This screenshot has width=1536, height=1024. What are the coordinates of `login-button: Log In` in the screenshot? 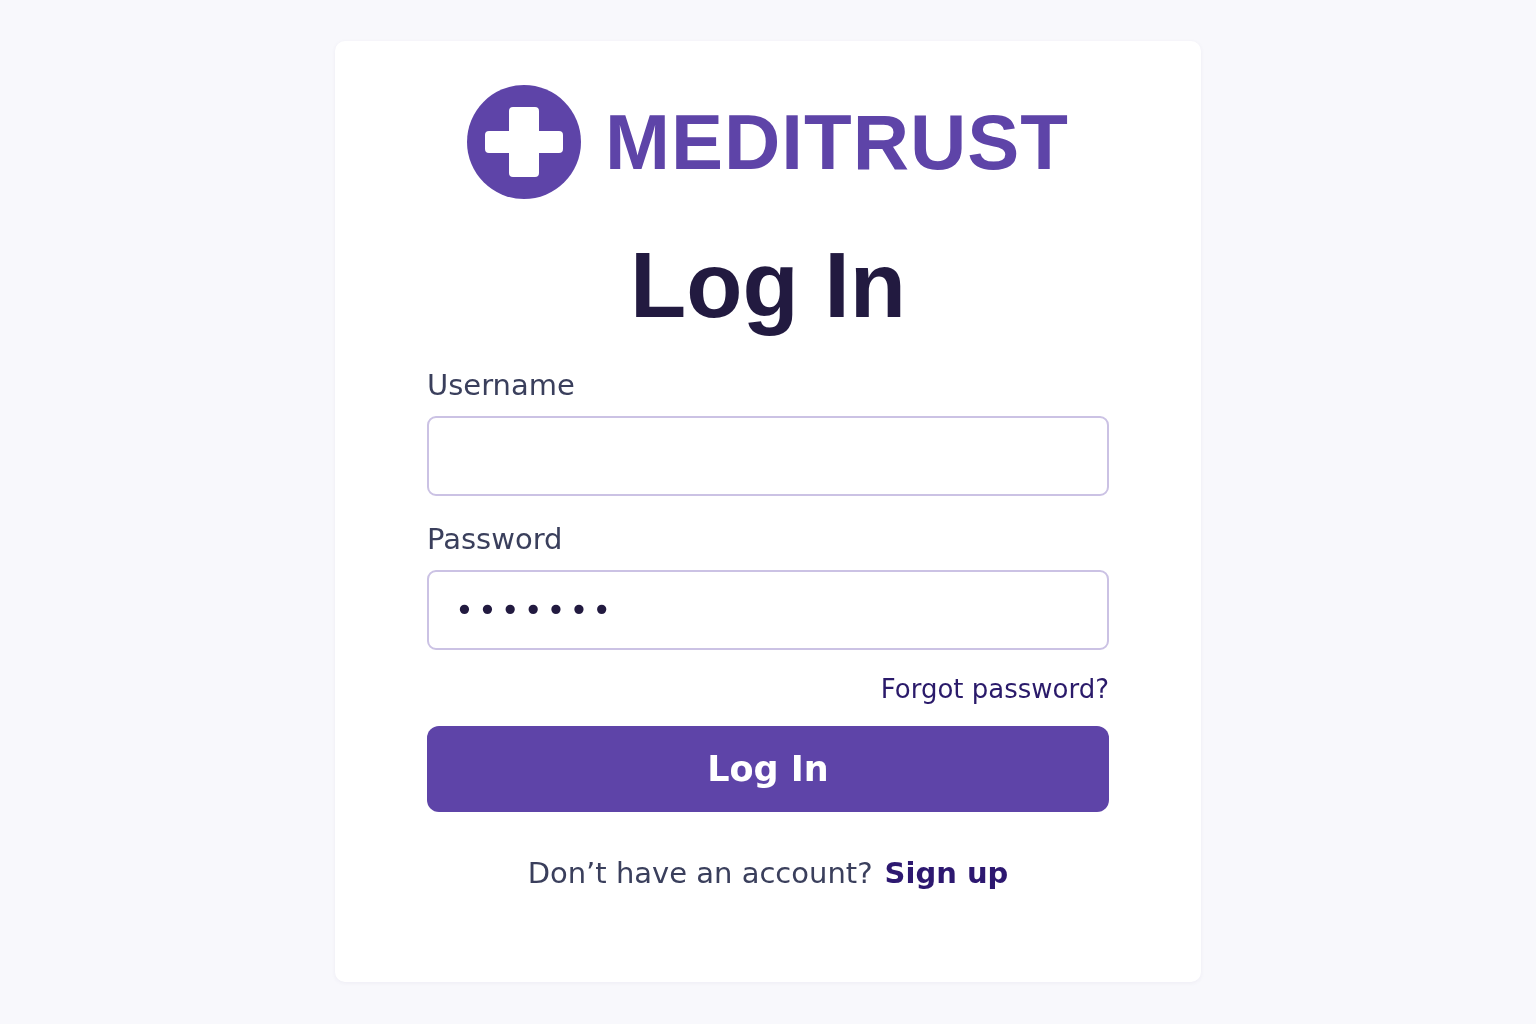 It's located at (768, 769).